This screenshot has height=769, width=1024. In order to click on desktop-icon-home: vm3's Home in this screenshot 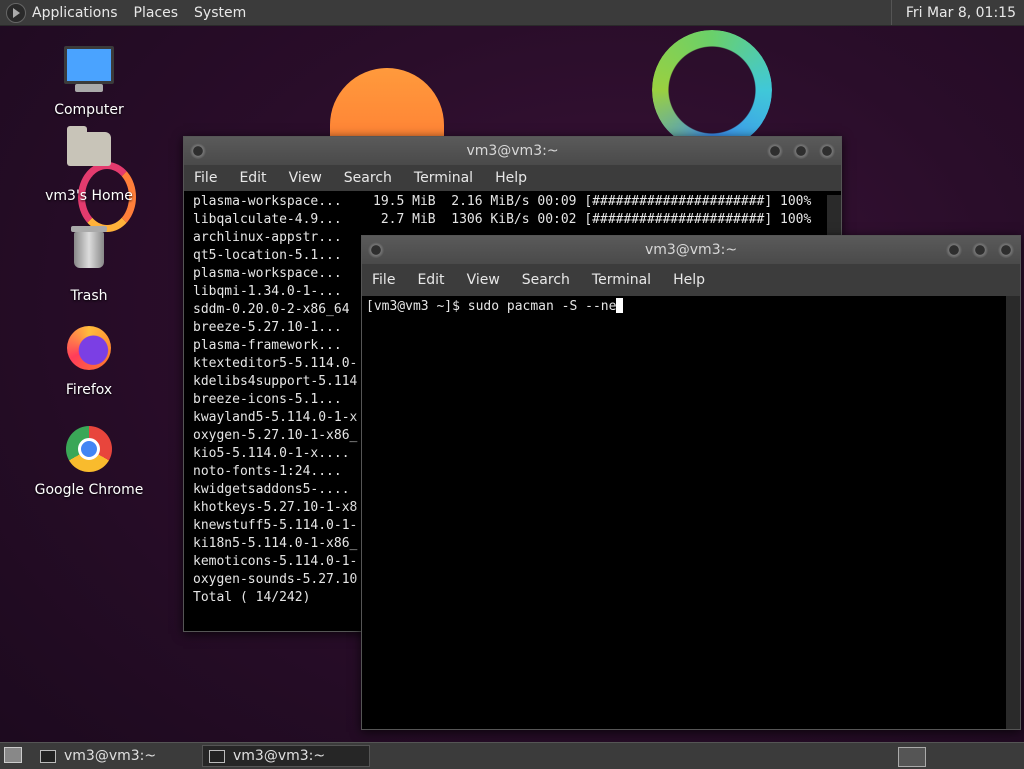, I will do `click(89, 164)`.